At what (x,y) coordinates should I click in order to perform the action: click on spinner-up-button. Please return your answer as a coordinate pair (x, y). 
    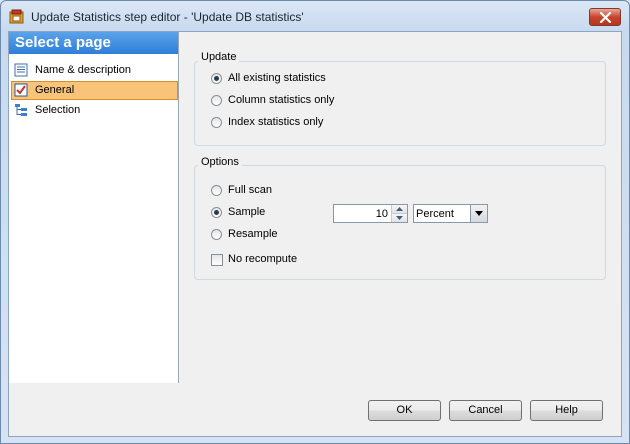
    Looking at the image, I should click on (399, 209).